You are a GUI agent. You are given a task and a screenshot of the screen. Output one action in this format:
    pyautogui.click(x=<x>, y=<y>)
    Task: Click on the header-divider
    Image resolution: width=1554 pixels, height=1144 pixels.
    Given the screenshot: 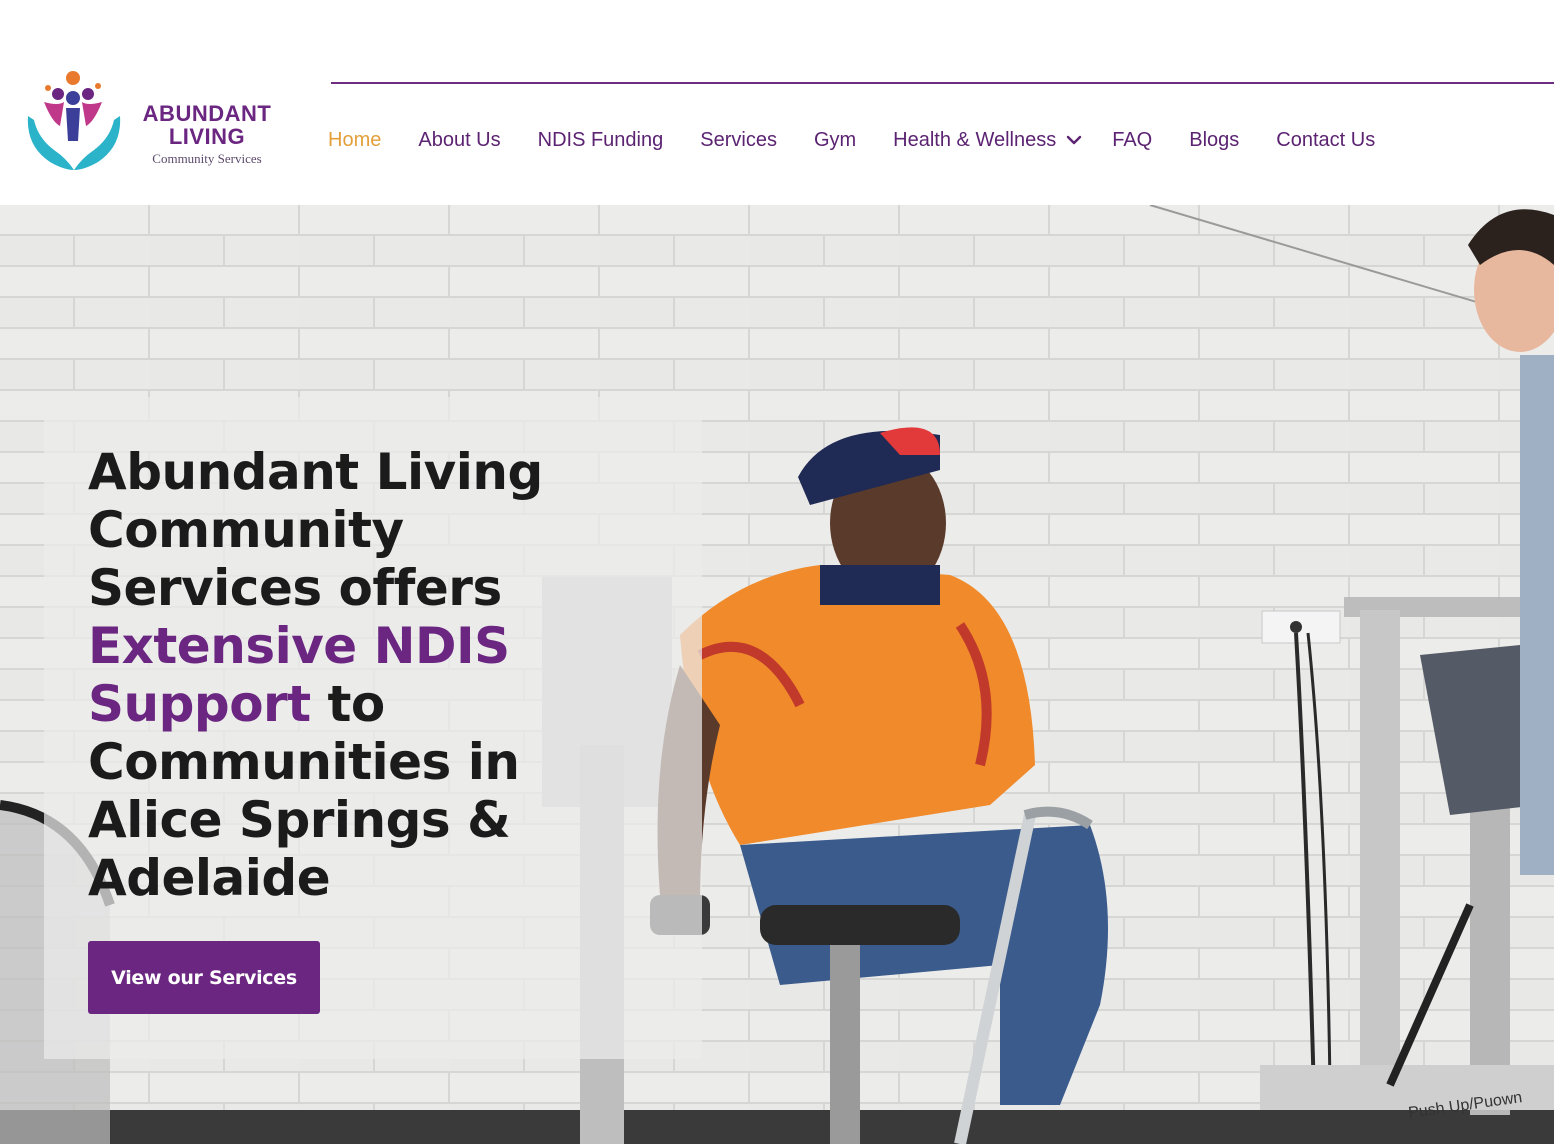 What is the action you would take?
    pyautogui.click(x=942, y=83)
    